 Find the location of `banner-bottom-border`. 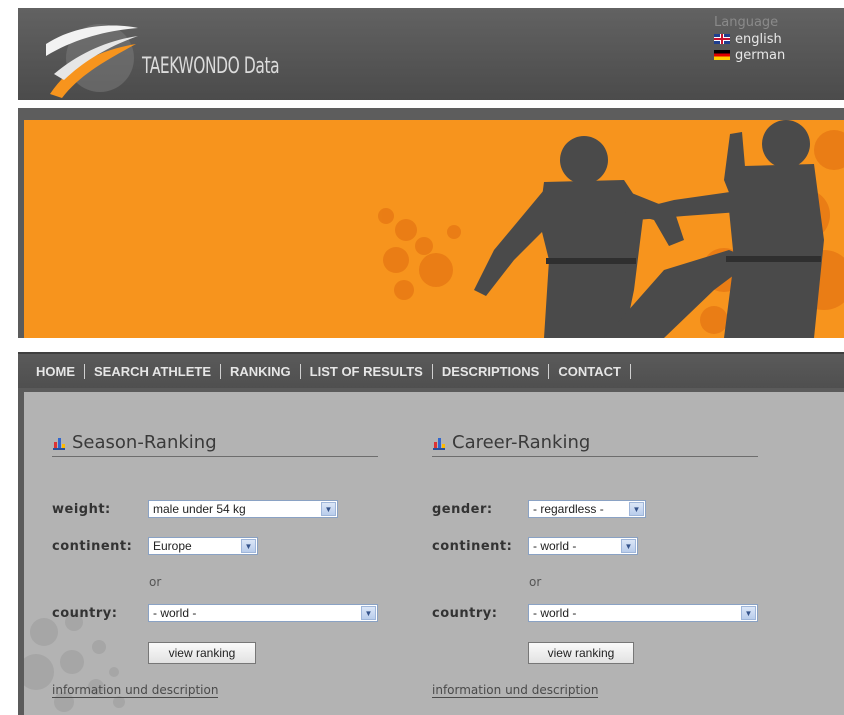

banner-bottom-border is located at coordinates (431, 345).